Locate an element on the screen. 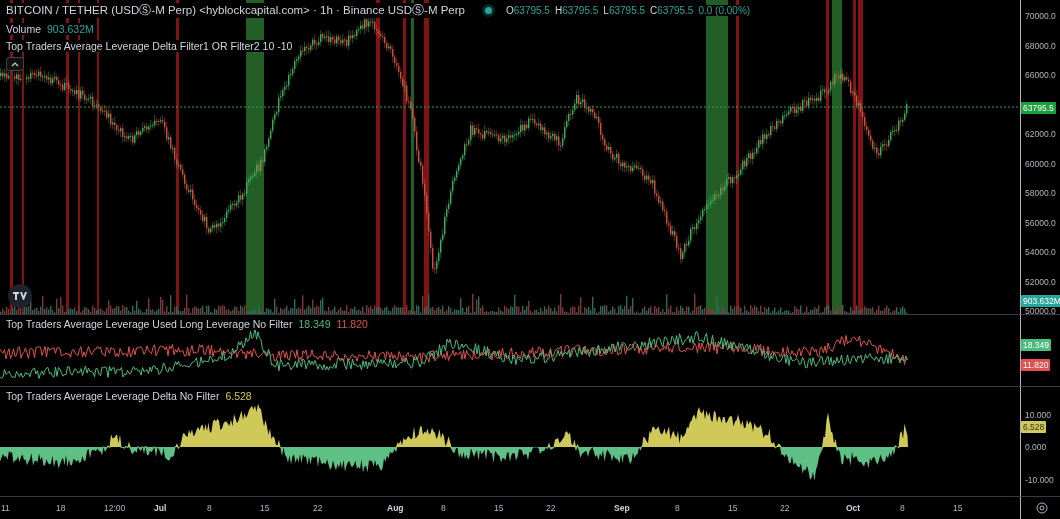 Image resolution: width=1060 pixels, height=519 pixels. last-price-tag: 63795.5 is located at coordinates (1038, 108).